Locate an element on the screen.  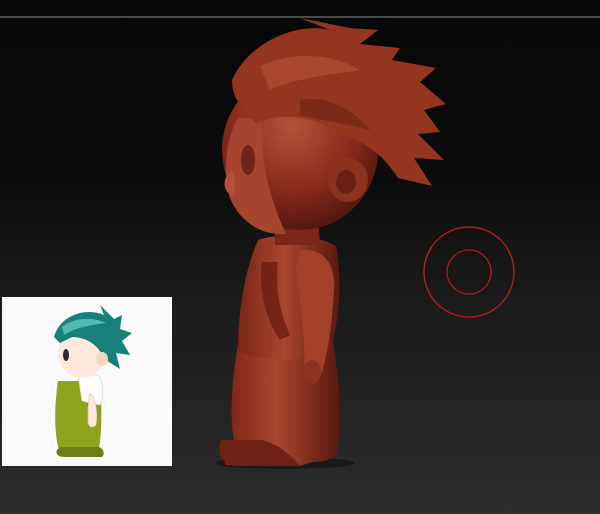
ref-ear is located at coordinates (102, 359).